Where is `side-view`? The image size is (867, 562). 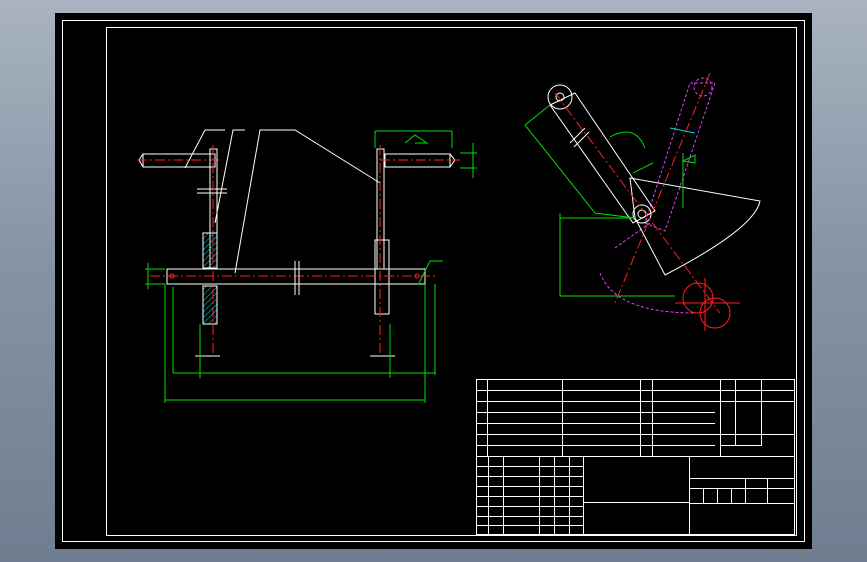
side-view is located at coordinates (642, 201).